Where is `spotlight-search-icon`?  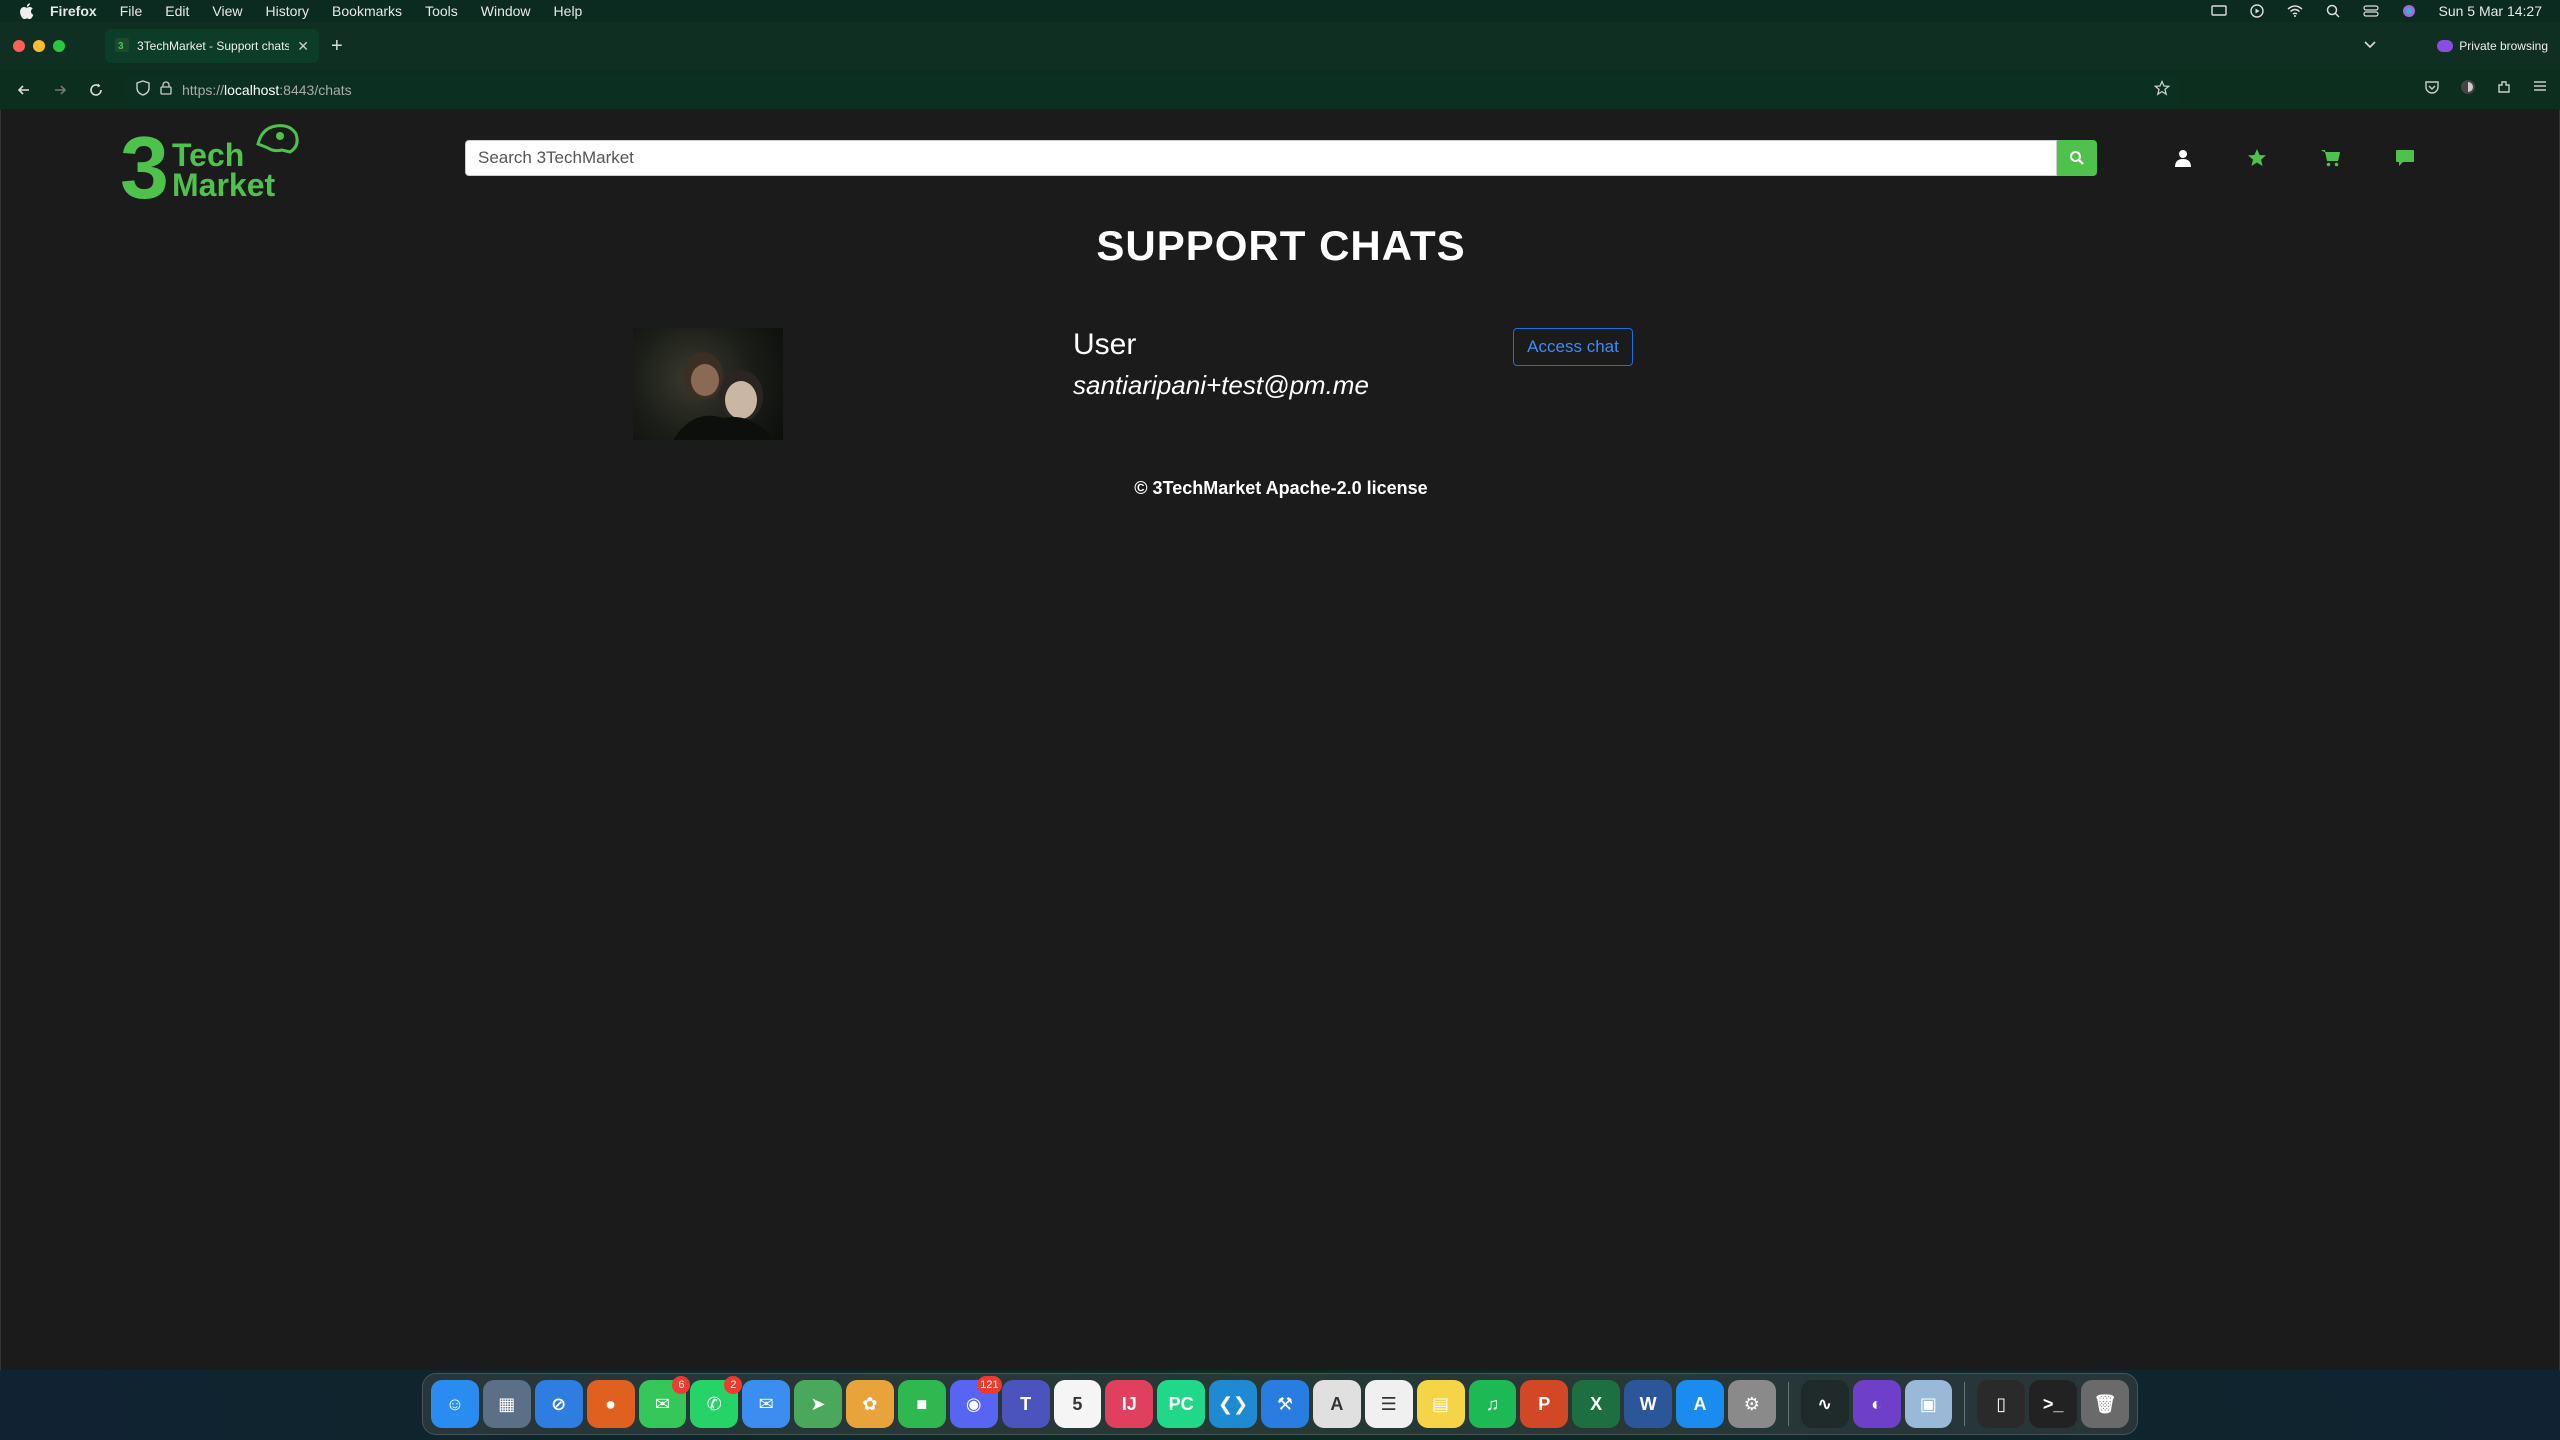 spotlight-search-icon is located at coordinates (2333, 11).